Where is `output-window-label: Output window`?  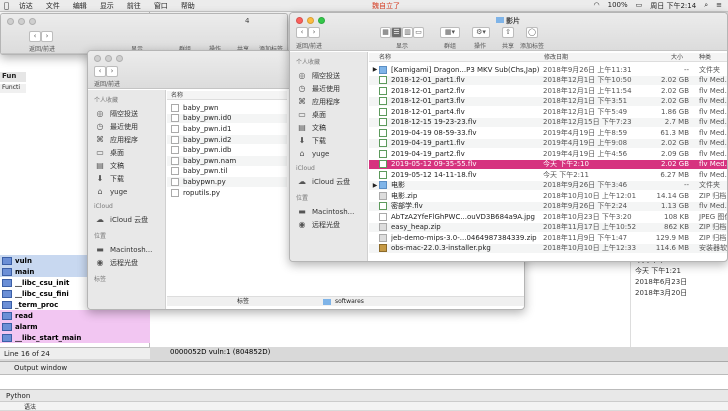 output-window-label: Output window is located at coordinates (40, 368).